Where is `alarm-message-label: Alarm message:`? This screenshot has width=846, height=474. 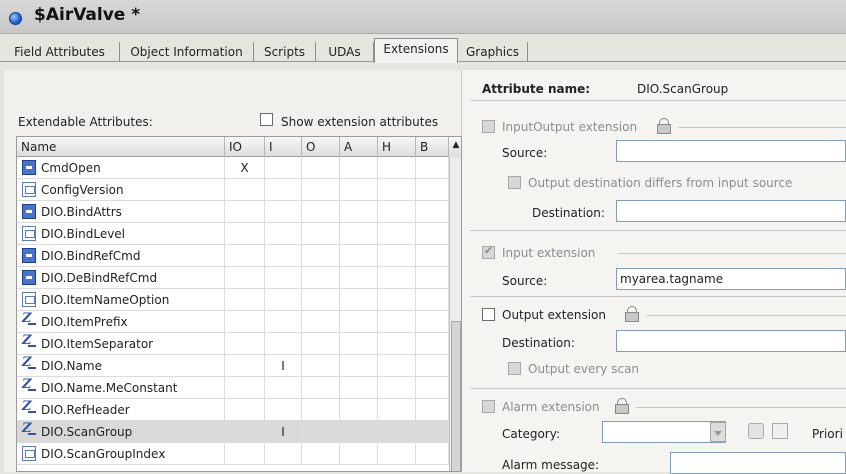
alarm-message-label: Alarm message: is located at coordinates (551, 465).